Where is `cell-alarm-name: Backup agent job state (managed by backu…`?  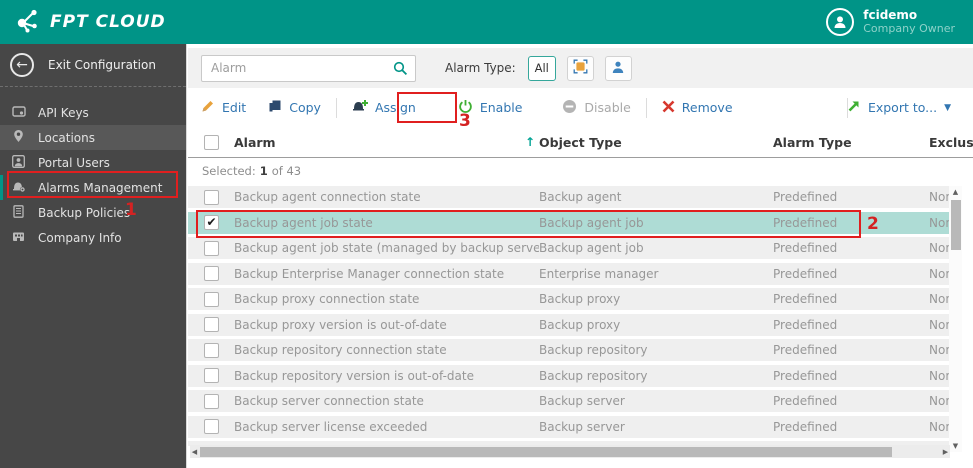 cell-alarm-name: Backup agent job state (managed by backu… is located at coordinates (386, 248).